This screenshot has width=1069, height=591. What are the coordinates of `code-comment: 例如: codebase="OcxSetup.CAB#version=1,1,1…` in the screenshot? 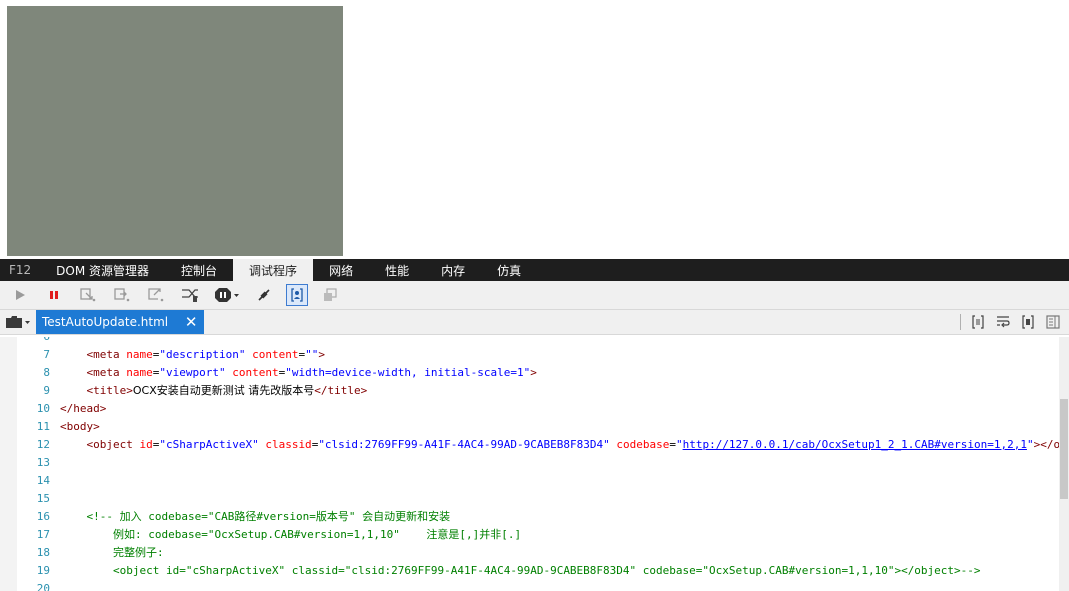 It's located at (291, 534).